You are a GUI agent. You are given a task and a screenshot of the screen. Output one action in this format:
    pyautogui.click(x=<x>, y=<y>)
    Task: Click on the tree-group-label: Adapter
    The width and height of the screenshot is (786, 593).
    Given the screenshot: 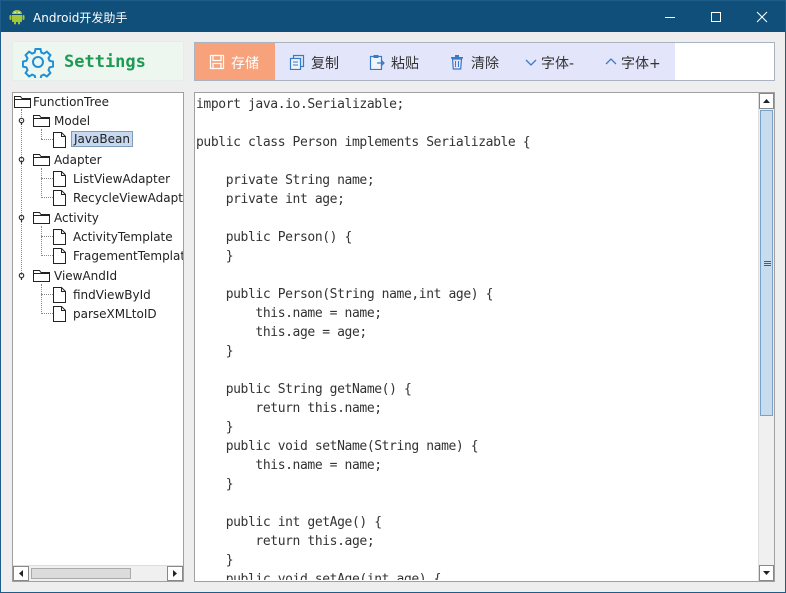 What is the action you would take?
    pyautogui.click(x=78, y=160)
    